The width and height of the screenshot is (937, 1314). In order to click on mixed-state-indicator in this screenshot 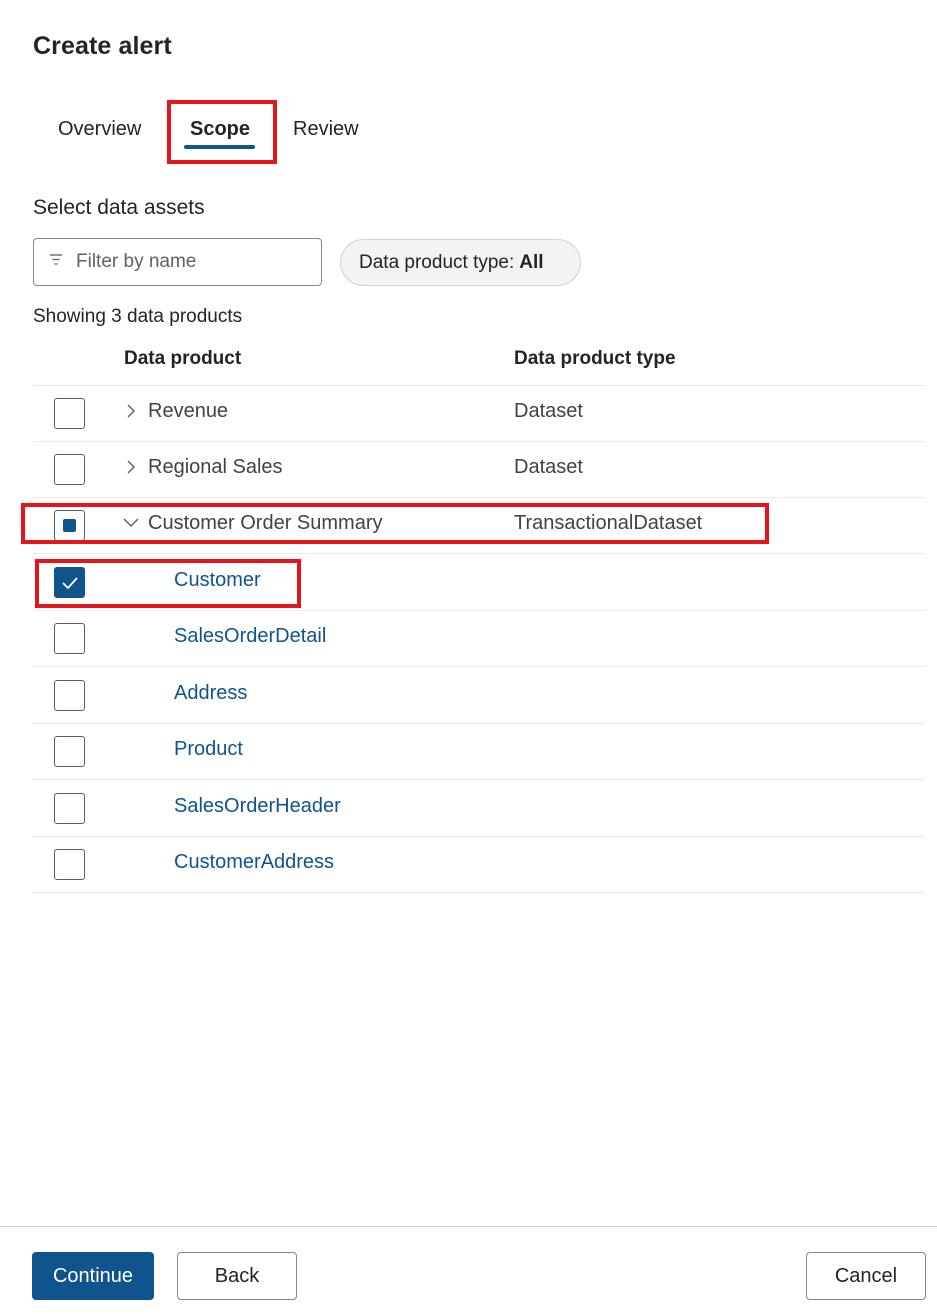, I will do `click(69, 525)`.